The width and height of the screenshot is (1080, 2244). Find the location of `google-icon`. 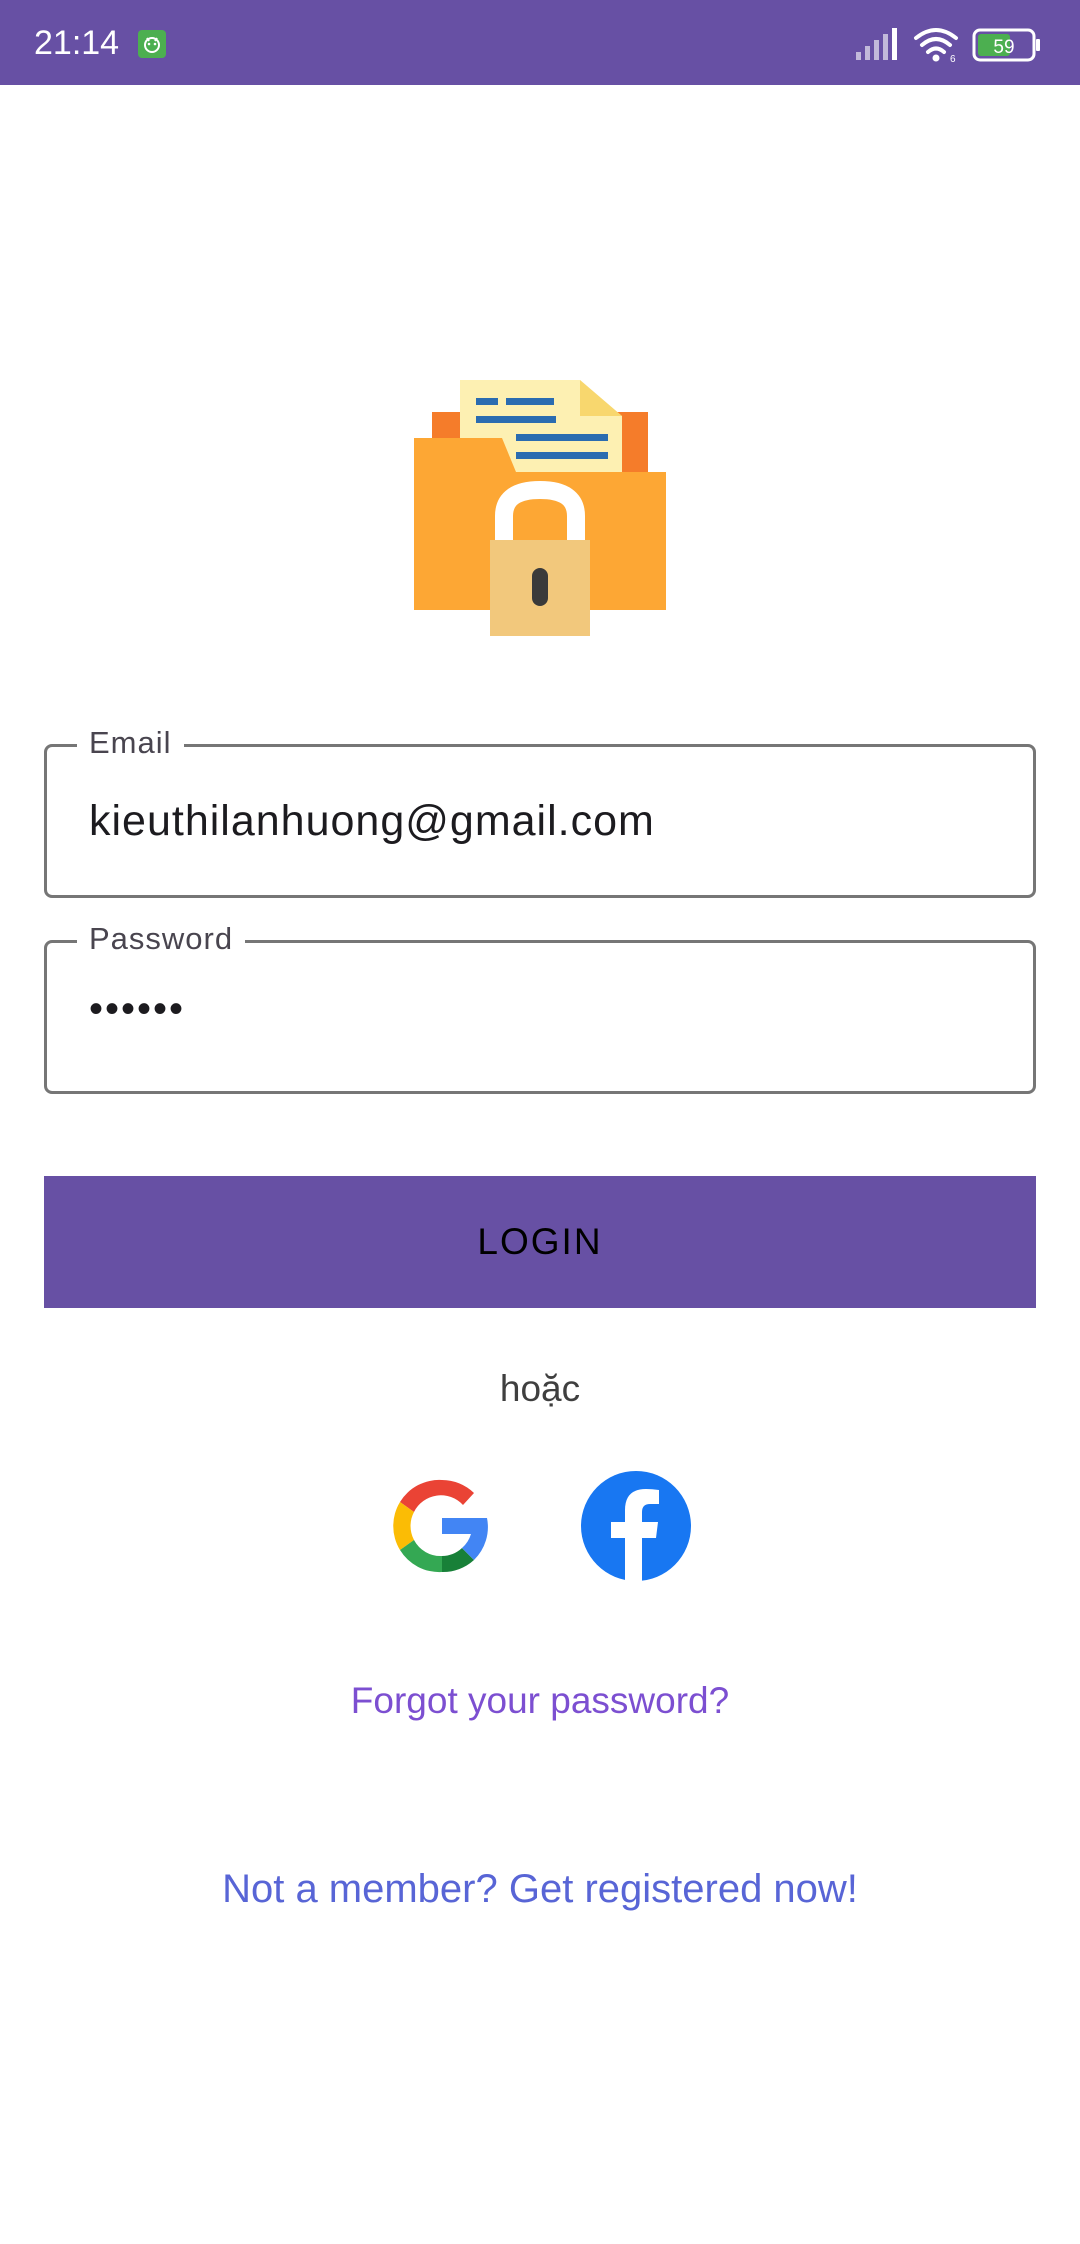

google-icon is located at coordinates (442, 1526).